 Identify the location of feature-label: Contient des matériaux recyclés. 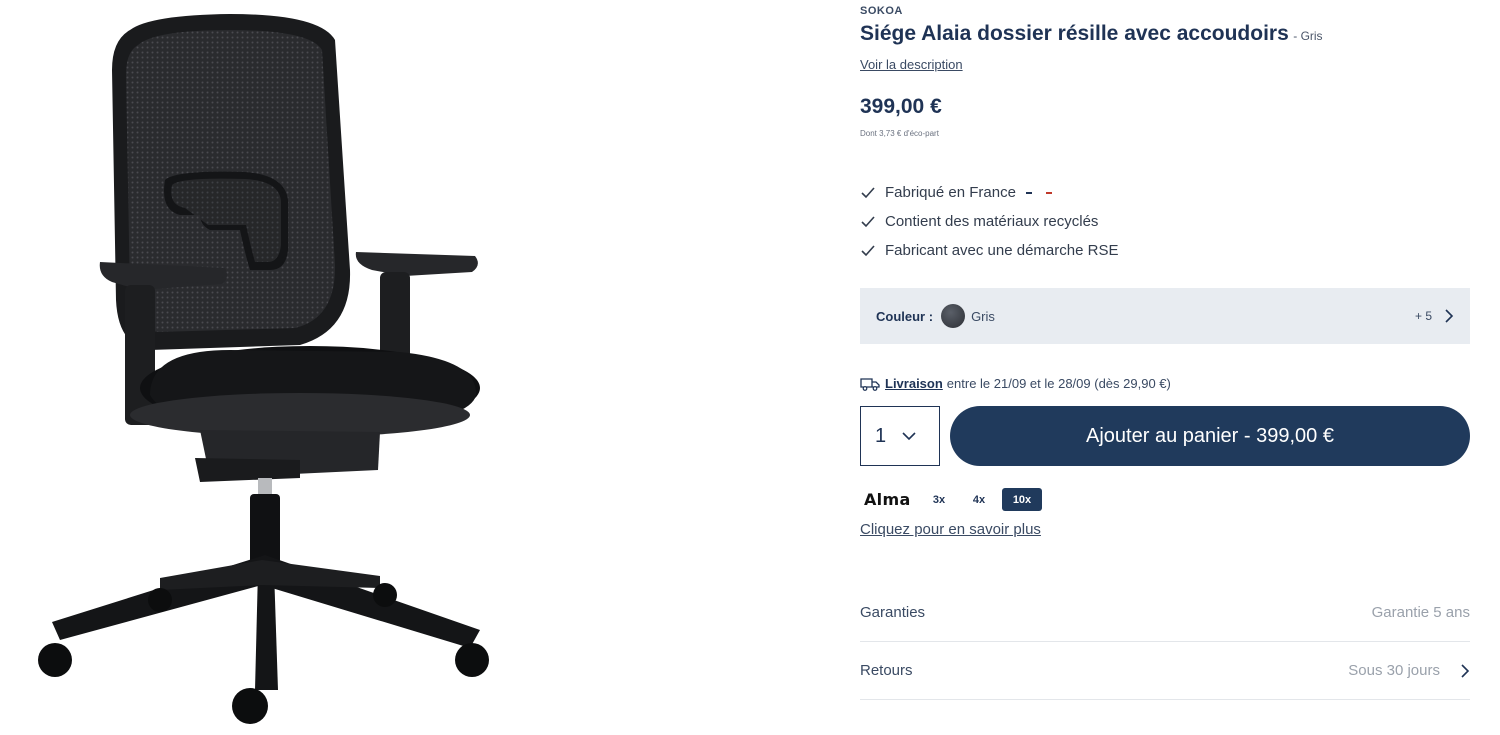
(992, 221).